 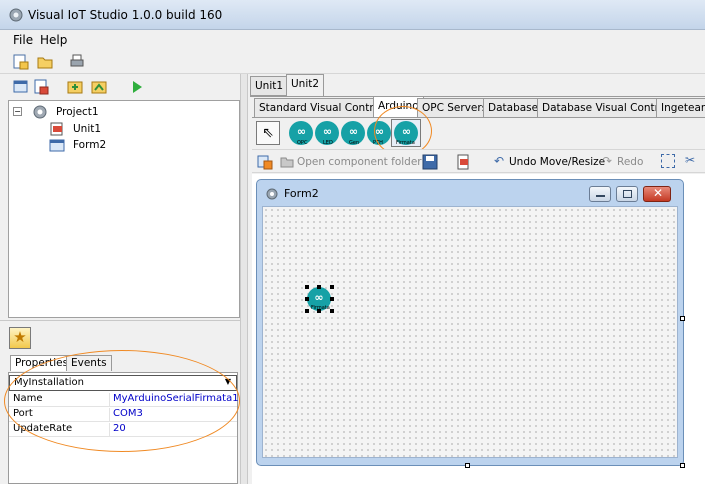 What do you see at coordinates (607, 161) in the screenshot?
I see `redo-icon: ↷` at bounding box center [607, 161].